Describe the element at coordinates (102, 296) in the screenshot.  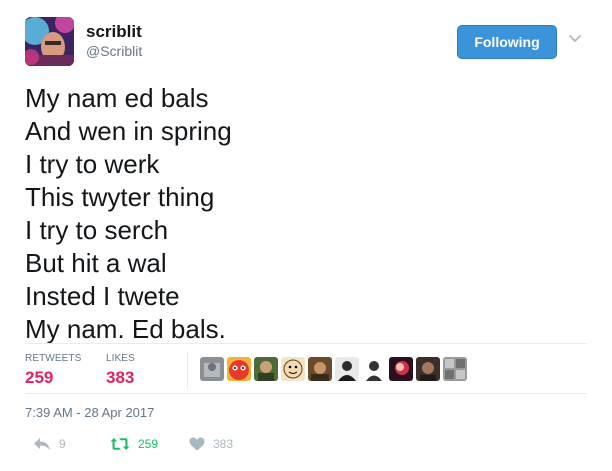
I see `tweet-line: Insted I twete` at that location.